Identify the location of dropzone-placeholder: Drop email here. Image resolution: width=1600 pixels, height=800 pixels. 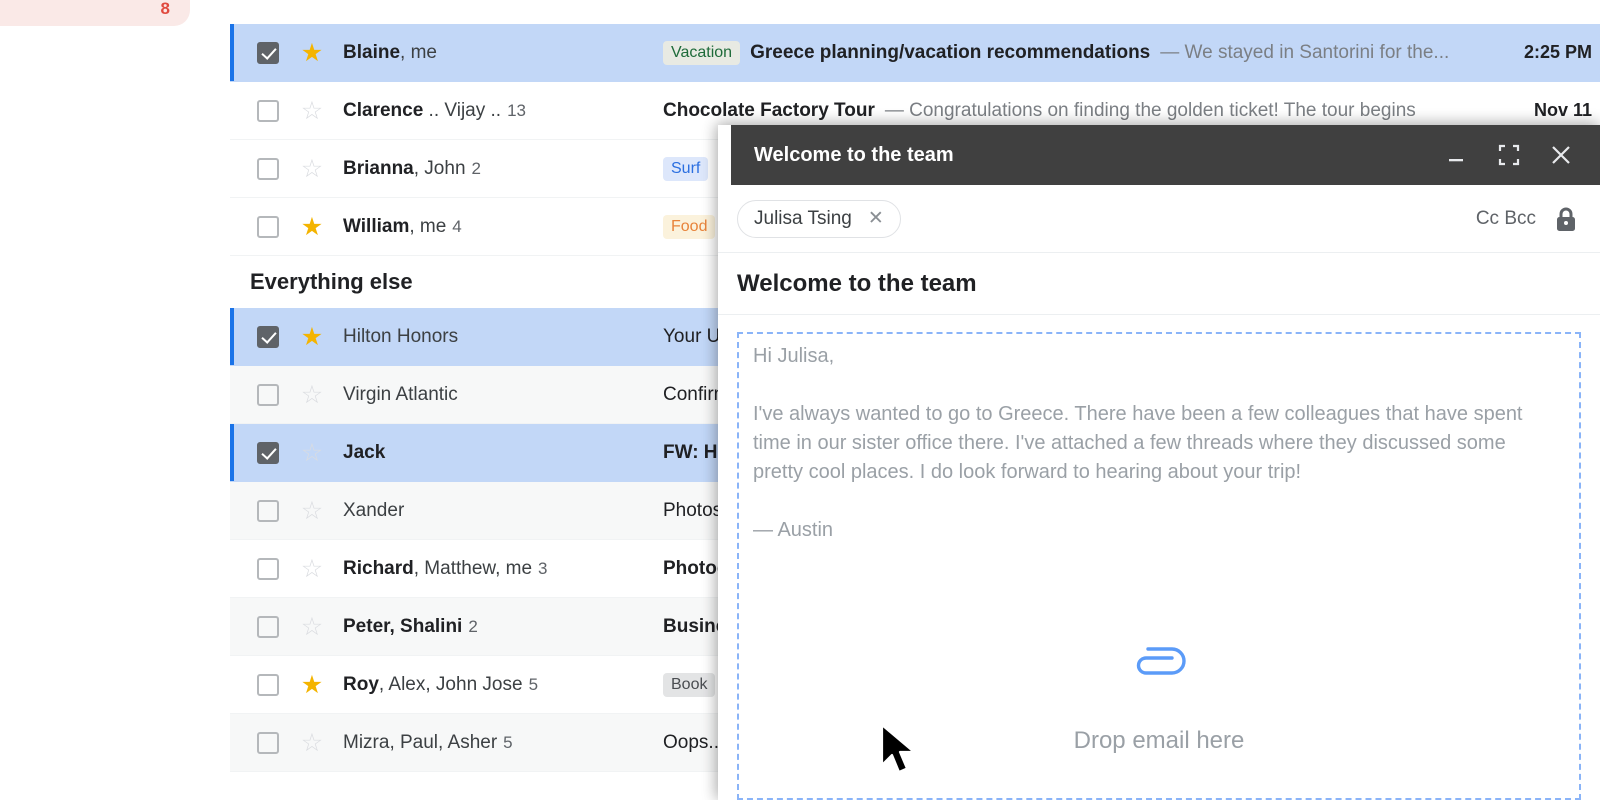
(1159, 699).